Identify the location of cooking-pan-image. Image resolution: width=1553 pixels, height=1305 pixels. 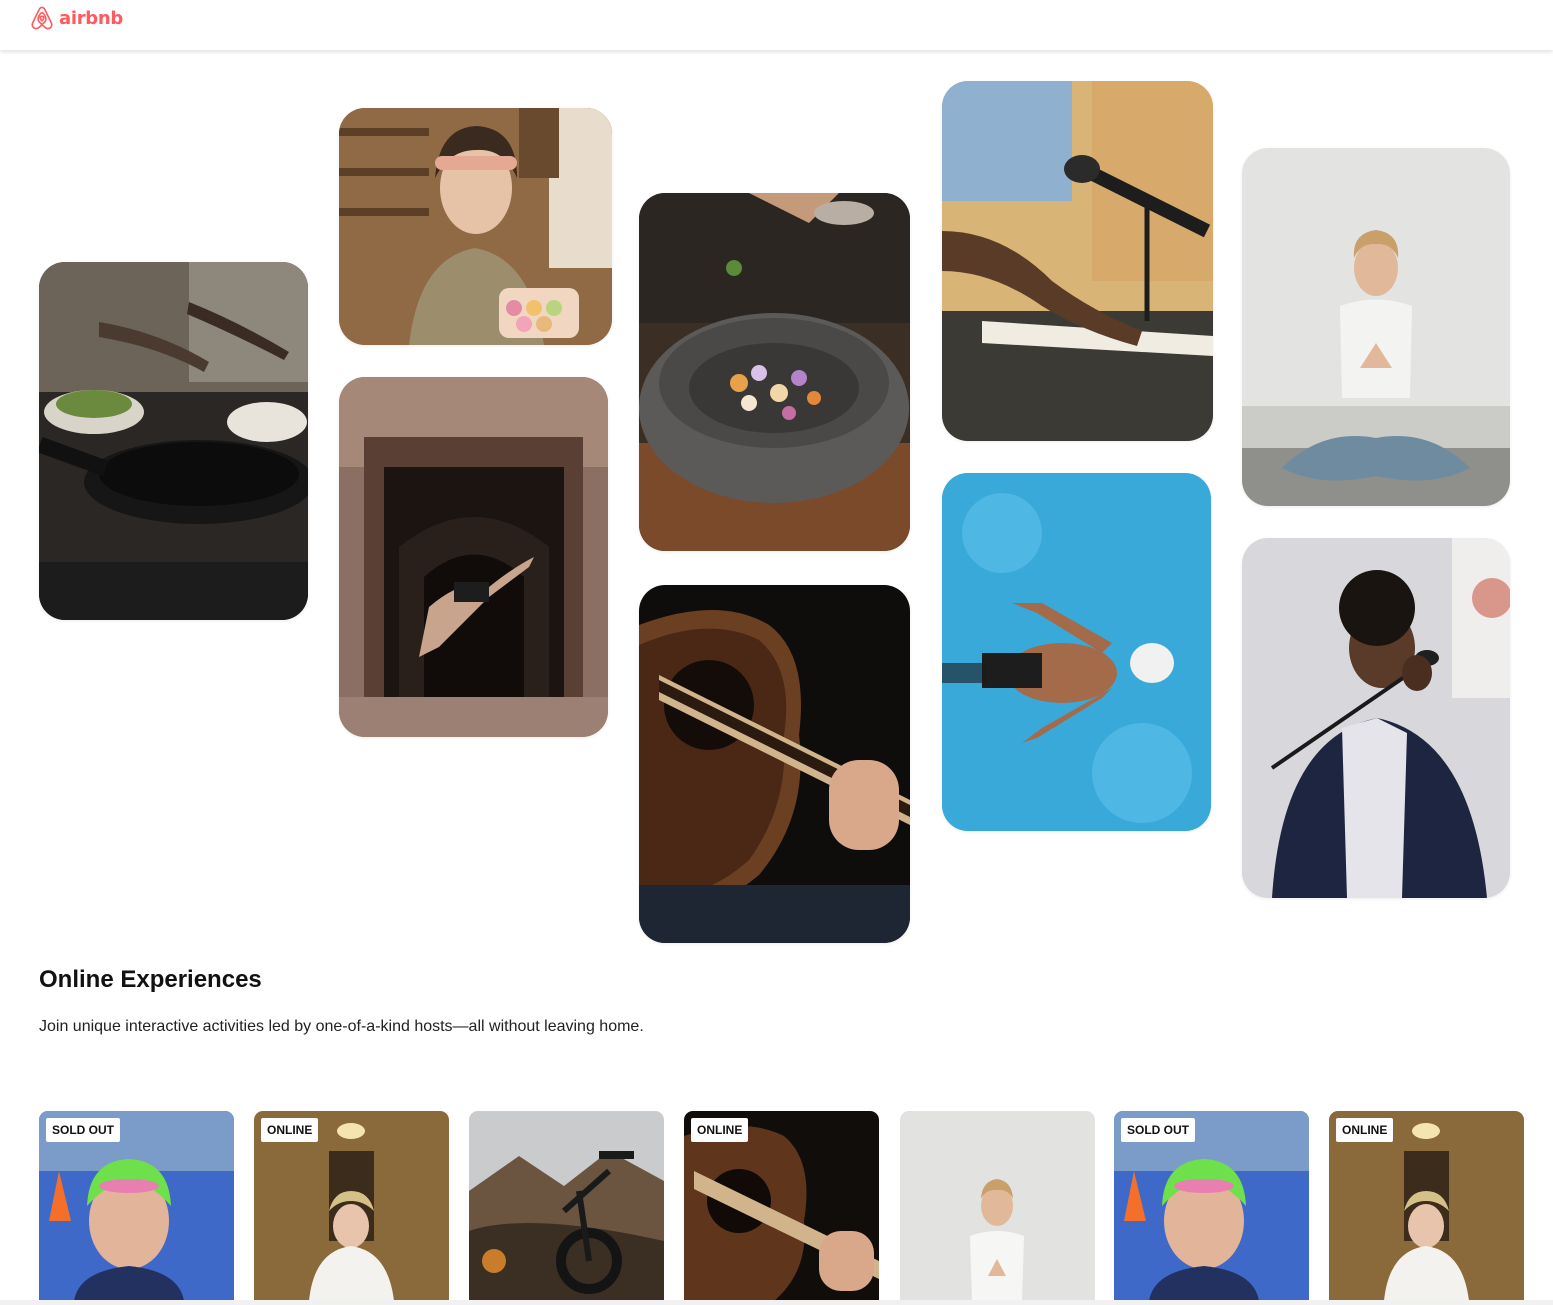
(173, 441).